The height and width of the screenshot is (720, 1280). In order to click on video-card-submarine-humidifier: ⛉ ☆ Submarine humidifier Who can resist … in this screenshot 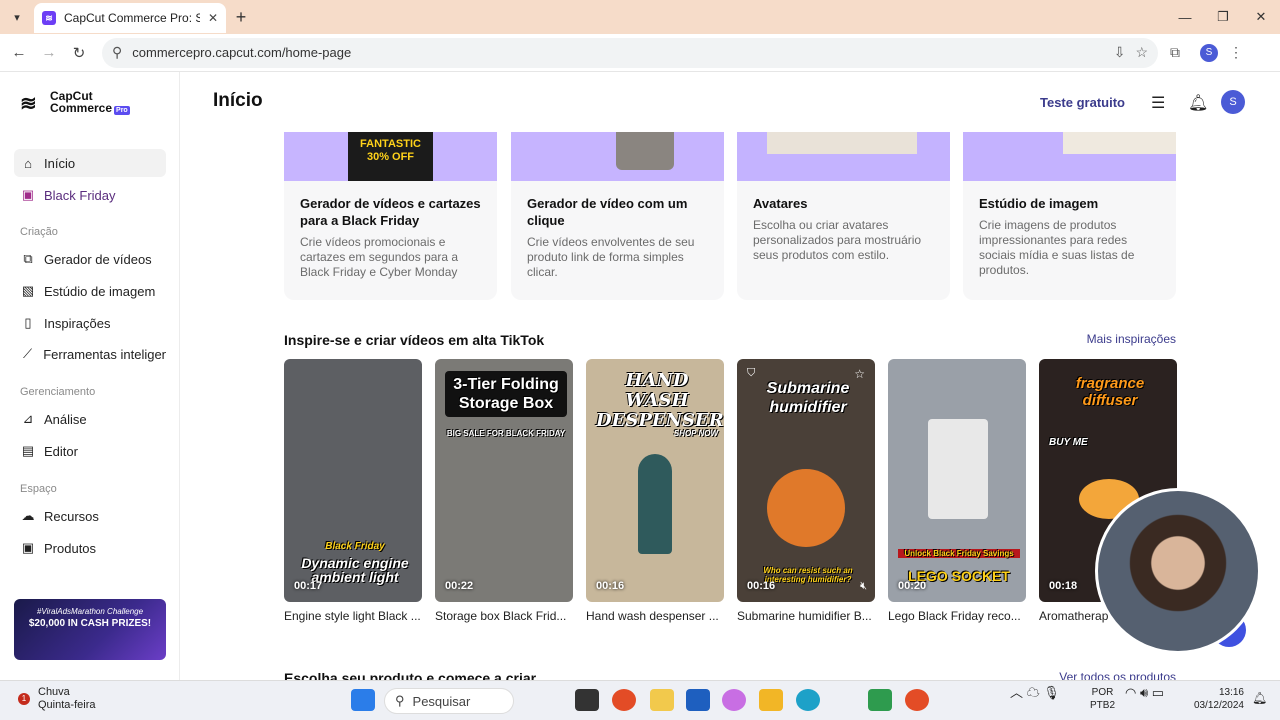, I will do `click(806, 480)`.